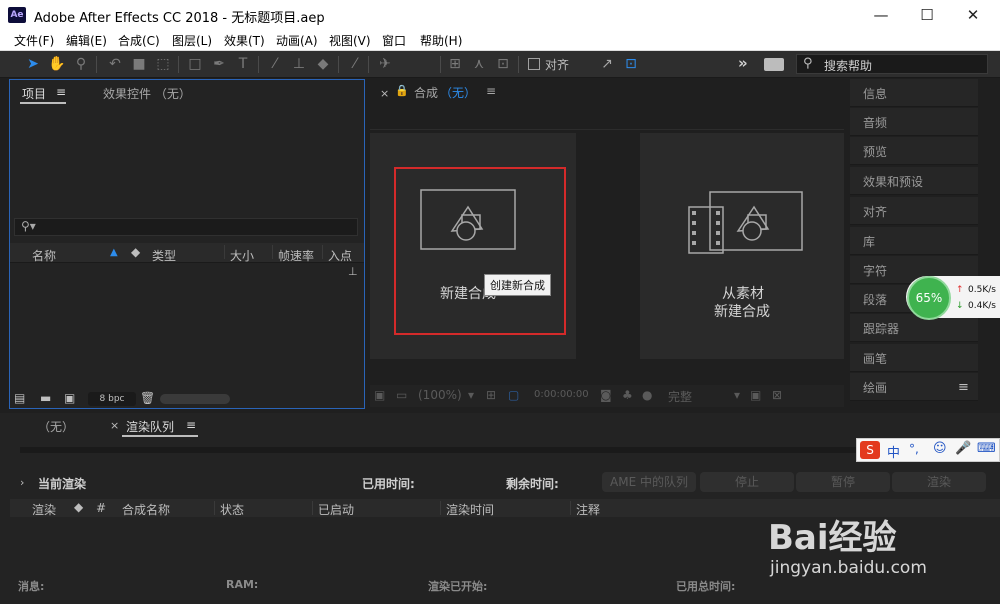 The image size is (1000, 604). I want to click on close-render-tab-icon: ×, so click(114, 425).